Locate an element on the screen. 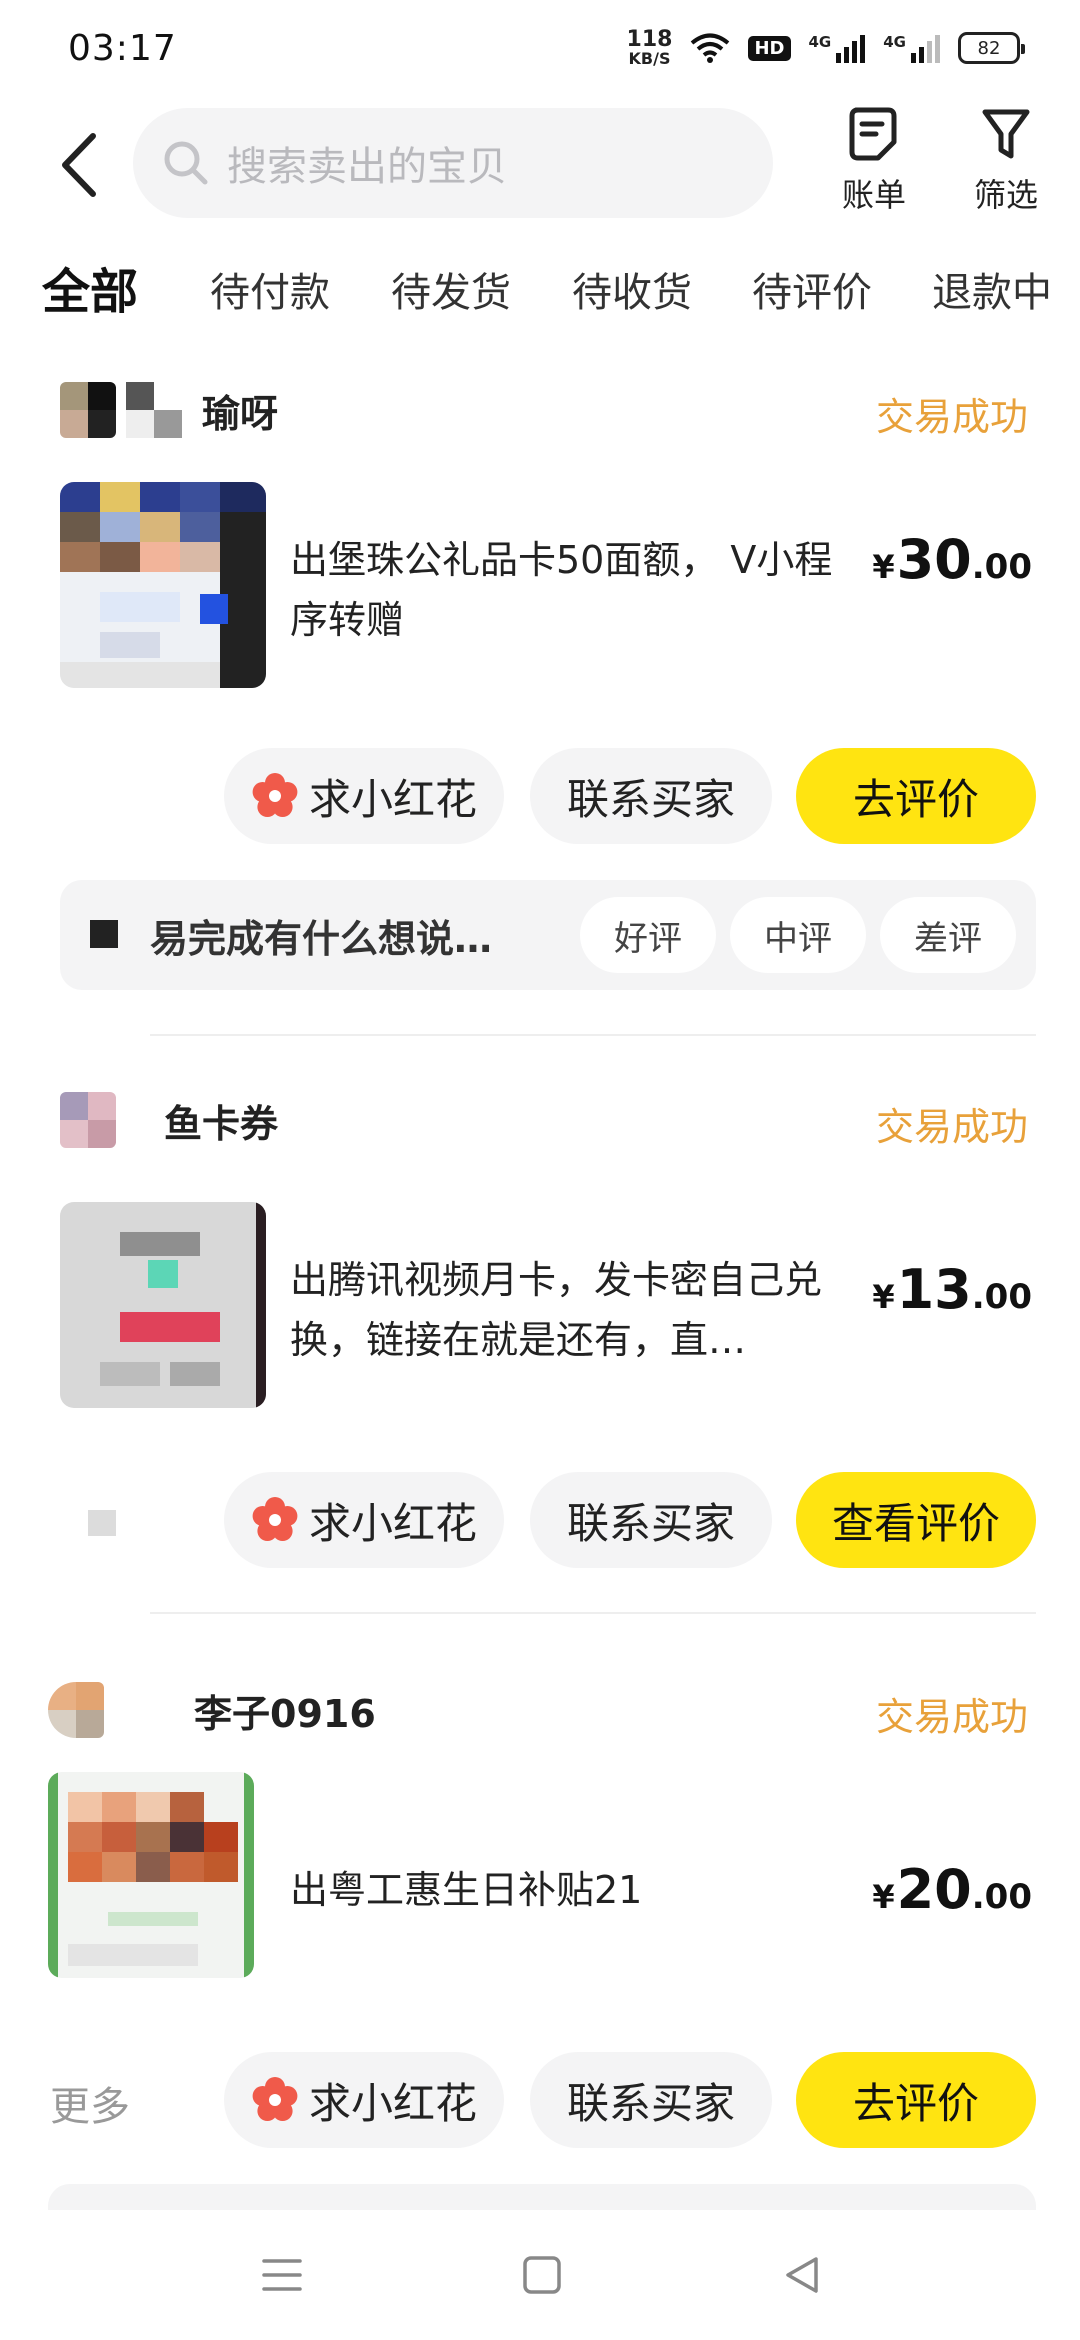  back-button is located at coordinates (79, 165).